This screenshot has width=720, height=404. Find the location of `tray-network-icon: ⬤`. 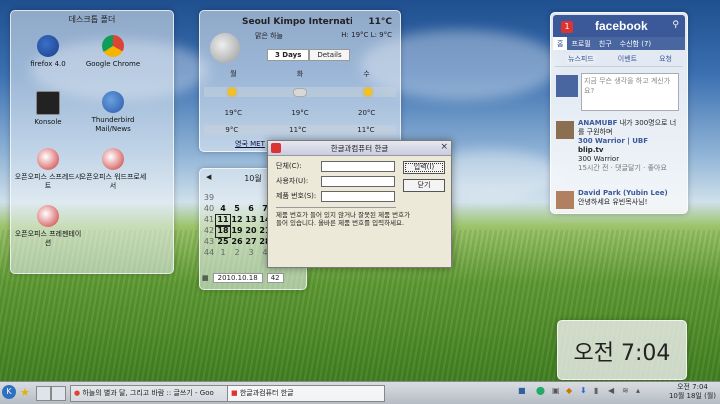

tray-network-icon: ⬤ is located at coordinates (540, 390).